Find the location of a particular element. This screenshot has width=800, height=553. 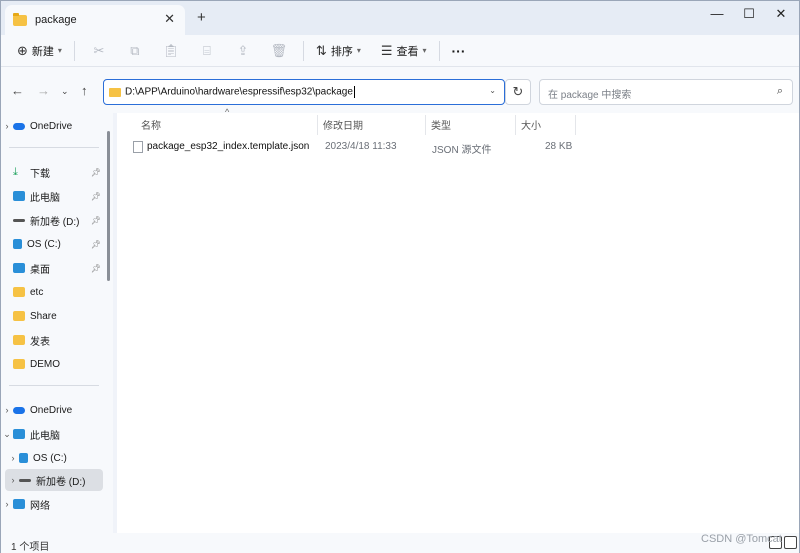

sidebar-item-label: 下载 is located at coordinates (40, 174).